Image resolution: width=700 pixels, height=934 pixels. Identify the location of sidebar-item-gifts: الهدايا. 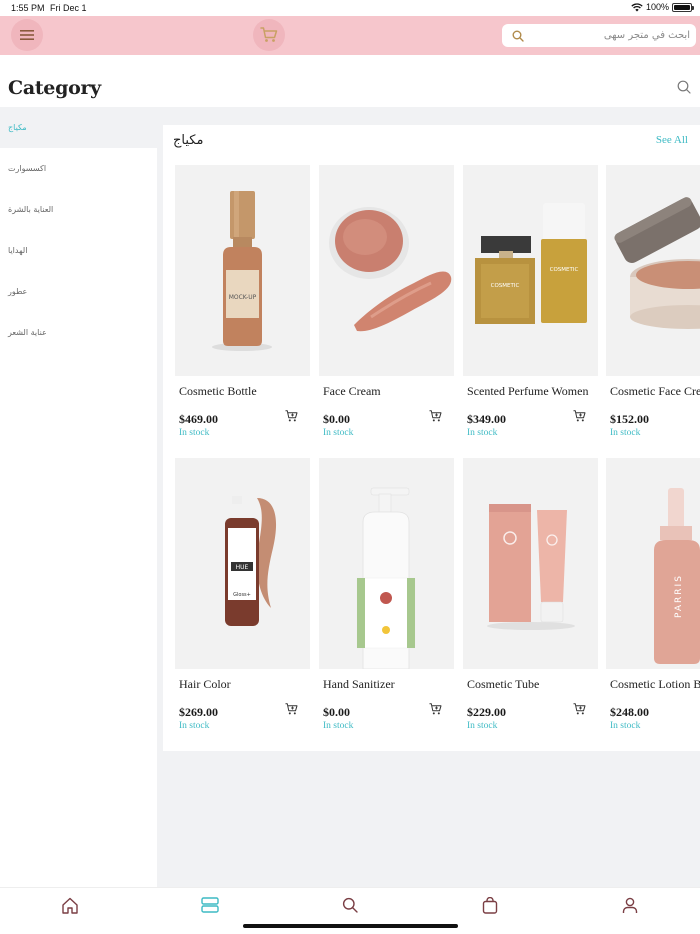
(78, 250).